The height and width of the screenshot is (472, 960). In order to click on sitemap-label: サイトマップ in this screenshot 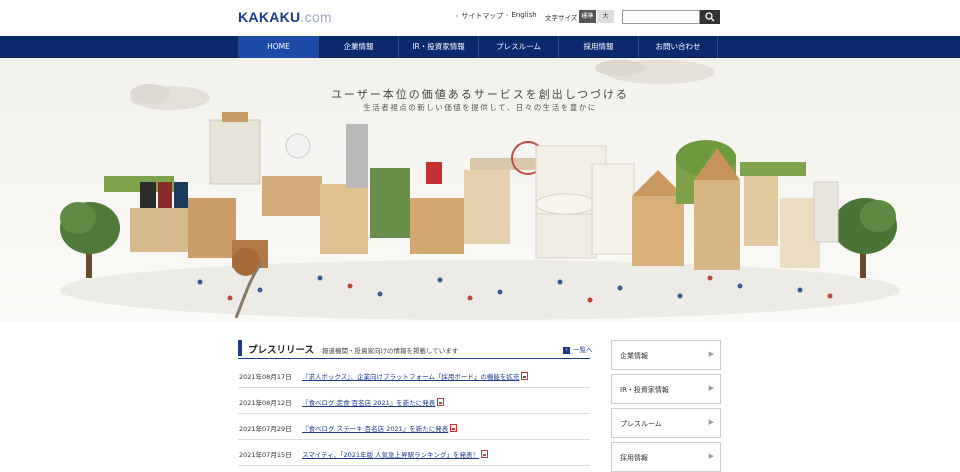, I will do `click(482, 16)`.